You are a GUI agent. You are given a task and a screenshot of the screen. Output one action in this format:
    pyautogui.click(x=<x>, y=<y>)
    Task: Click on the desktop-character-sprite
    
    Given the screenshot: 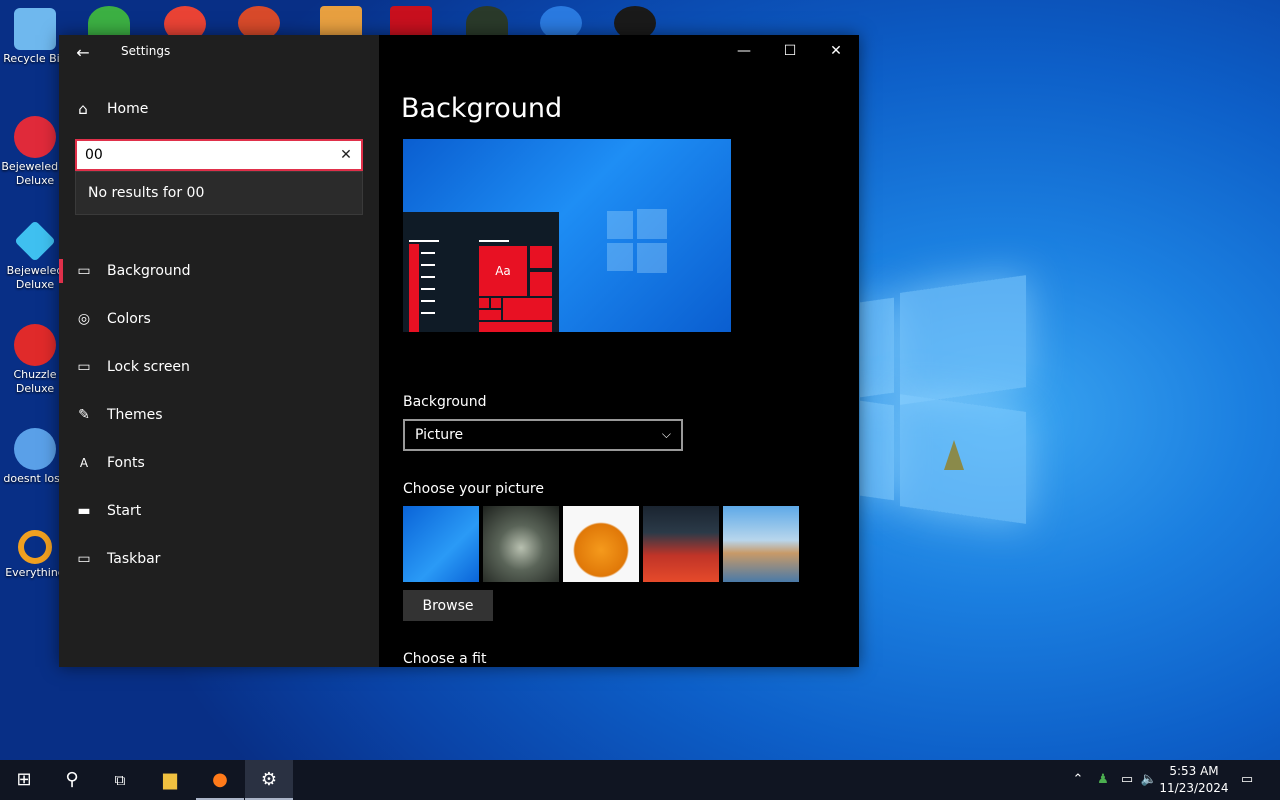 What is the action you would take?
    pyautogui.click(x=954, y=455)
    